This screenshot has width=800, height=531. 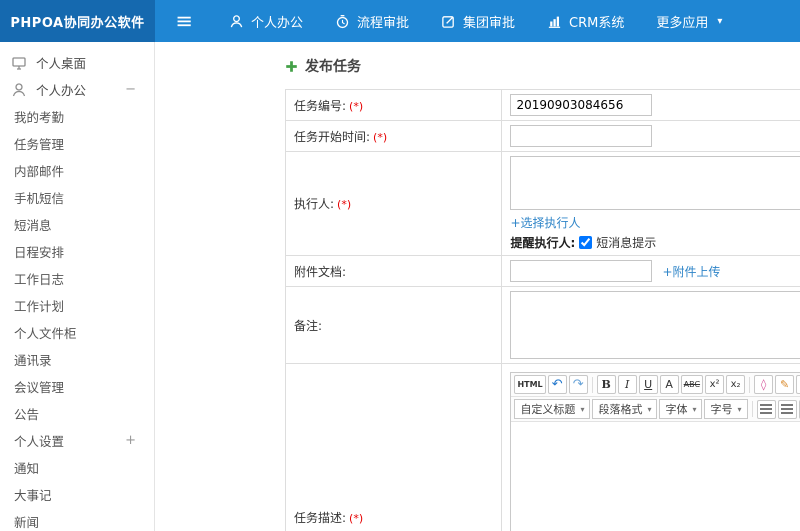 What do you see at coordinates (39, 252) in the screenshot?
I see `sidebar-label: 日程安排` at bounding box center [39, 252].